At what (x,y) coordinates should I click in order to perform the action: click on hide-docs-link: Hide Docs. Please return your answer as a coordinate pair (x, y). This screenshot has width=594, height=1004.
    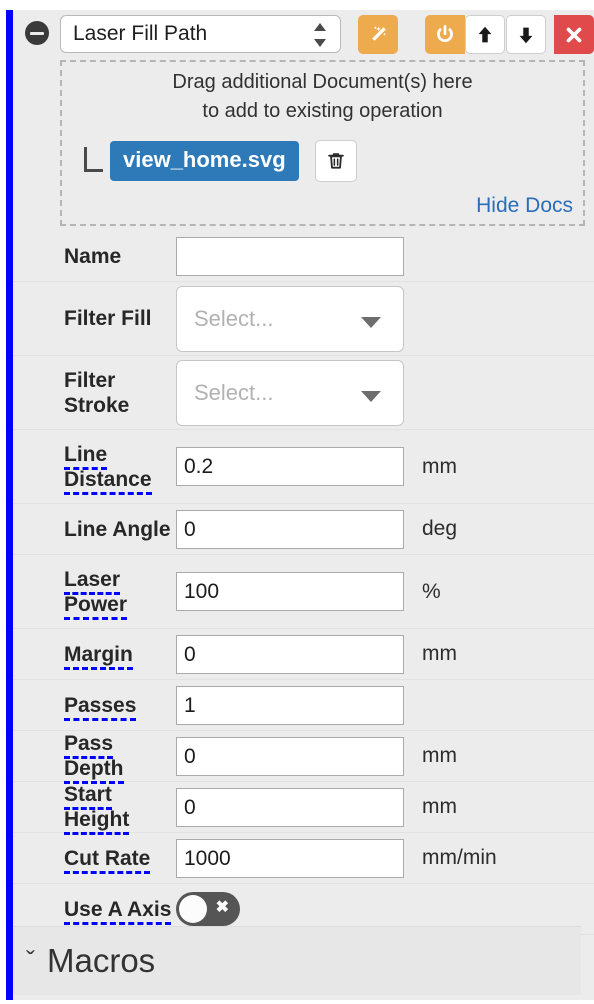
    Looking at the image, I should click on (524, 206).